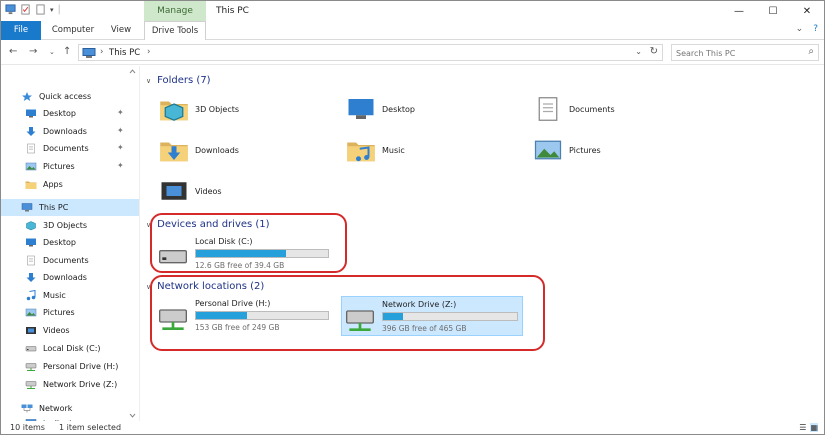  I want to click on tab-file: File, so click(21, 30).